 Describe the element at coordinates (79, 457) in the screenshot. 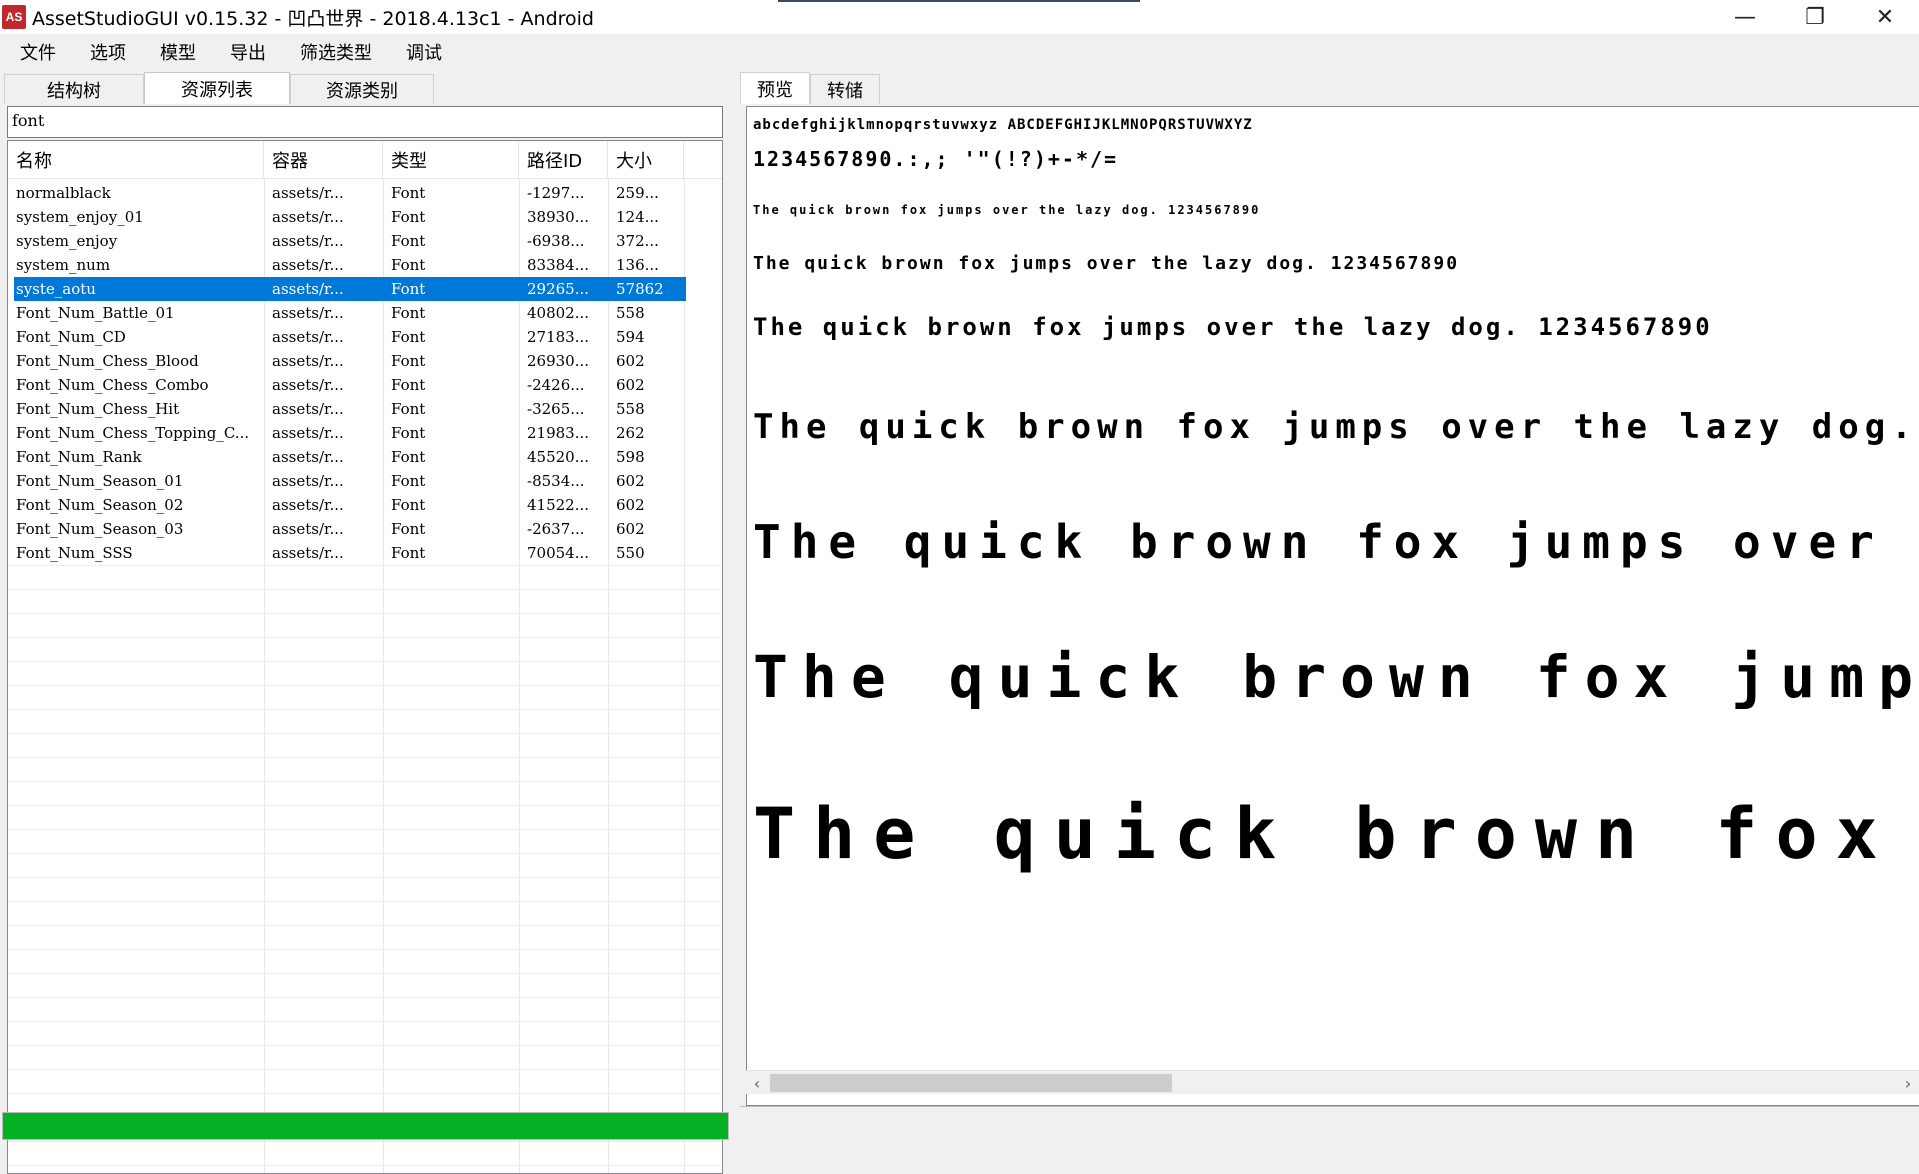

I see `cell-name: Font_Num_Rank` at that location.